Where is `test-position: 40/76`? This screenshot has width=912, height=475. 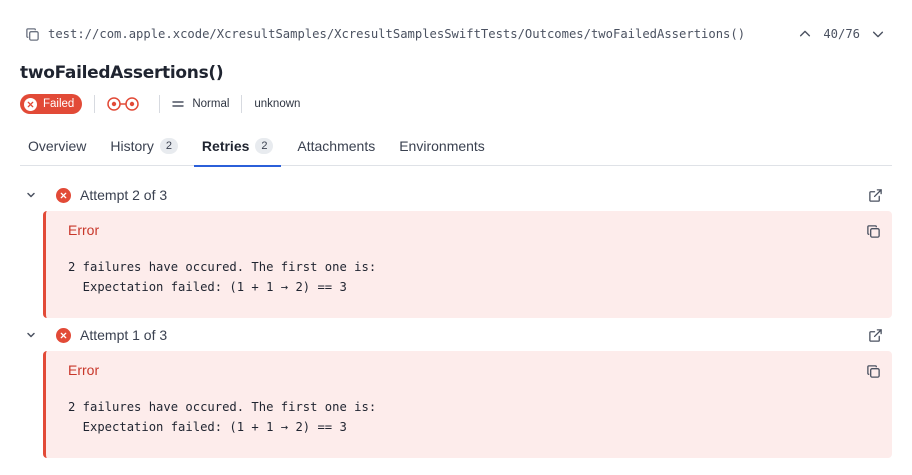
test-position: 40/76 is located at coordinates (841, 34).